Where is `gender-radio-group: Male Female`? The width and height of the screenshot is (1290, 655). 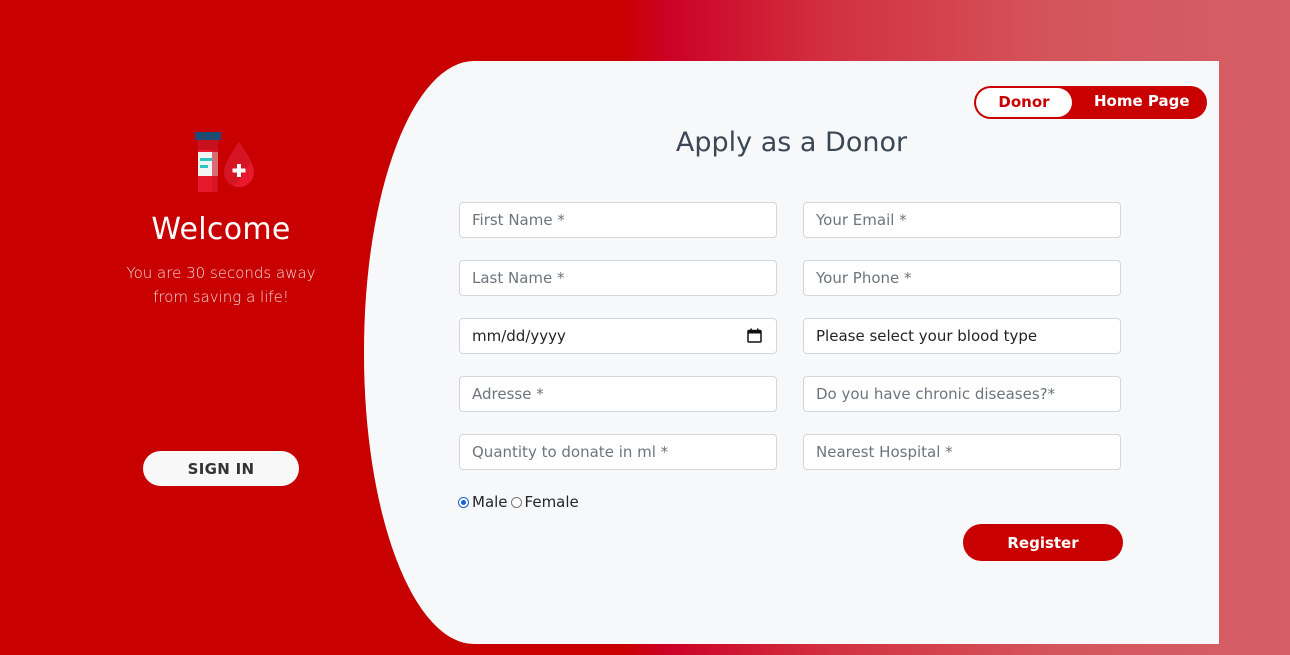
gender-radio-group: Male Female is located at coordinates (520, 502).